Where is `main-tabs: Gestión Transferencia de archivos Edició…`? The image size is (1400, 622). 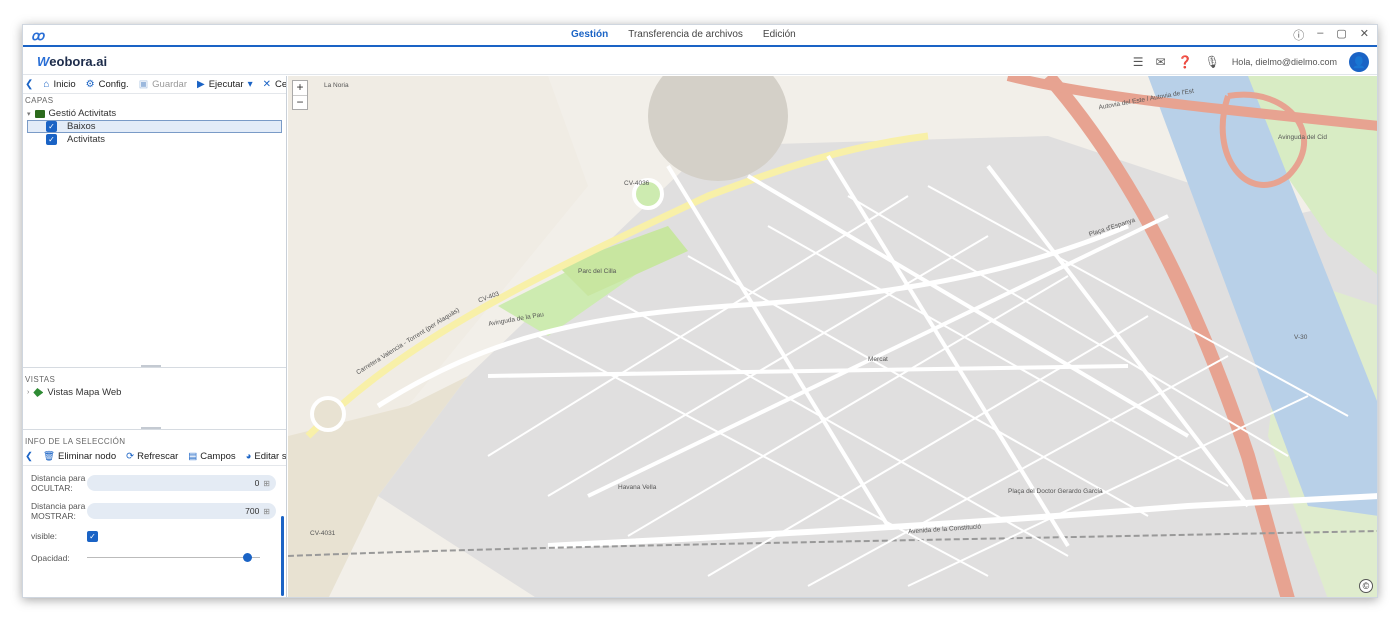
main-tabs: Gestión Transferencia de archivos Edició… is located at coordinates (683, 34).